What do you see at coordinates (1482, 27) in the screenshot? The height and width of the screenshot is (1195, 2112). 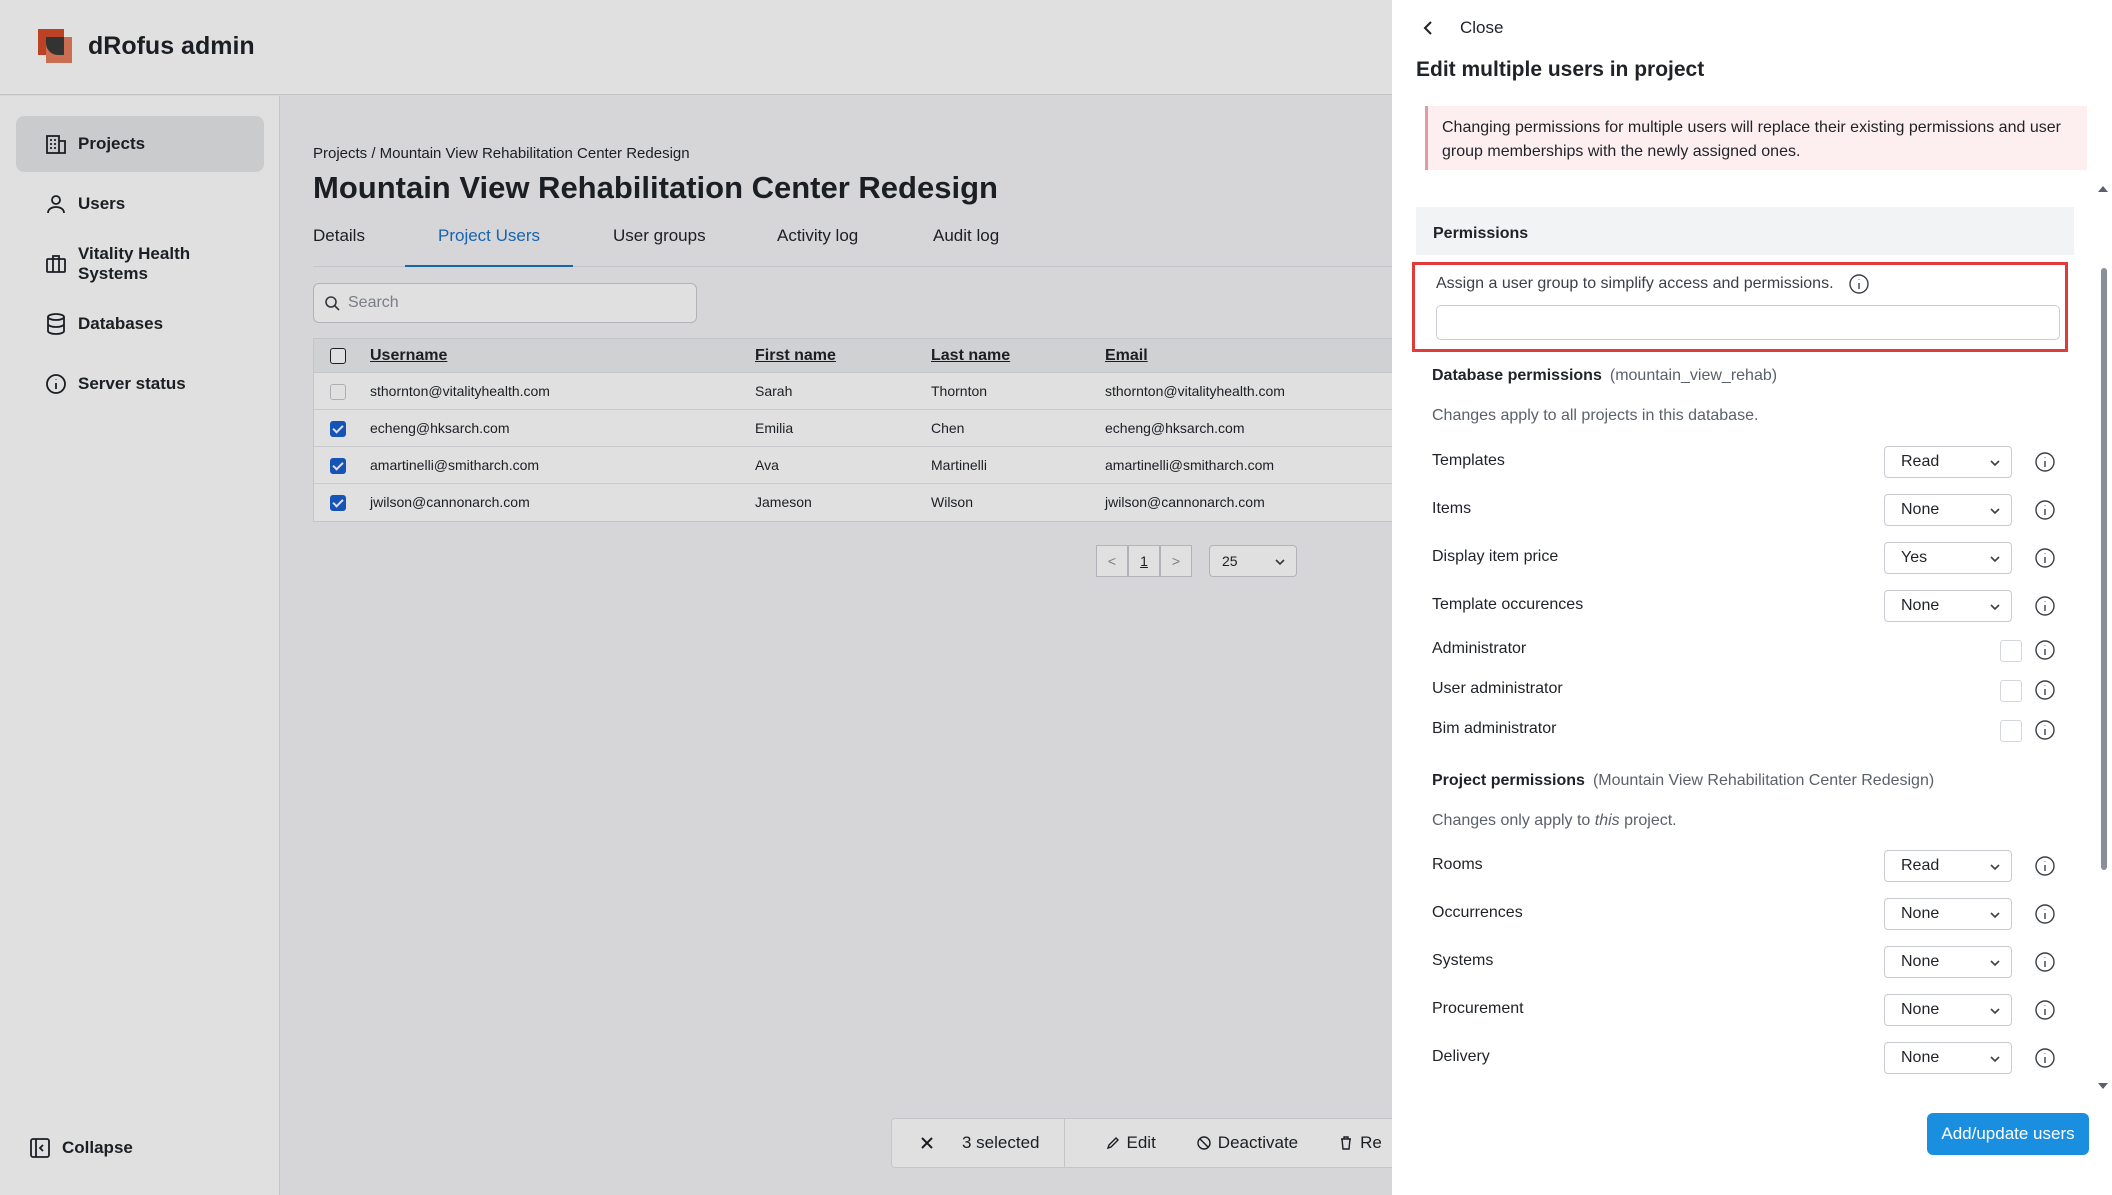 I see `close-label: Close` at bounding box center [1482, 27].